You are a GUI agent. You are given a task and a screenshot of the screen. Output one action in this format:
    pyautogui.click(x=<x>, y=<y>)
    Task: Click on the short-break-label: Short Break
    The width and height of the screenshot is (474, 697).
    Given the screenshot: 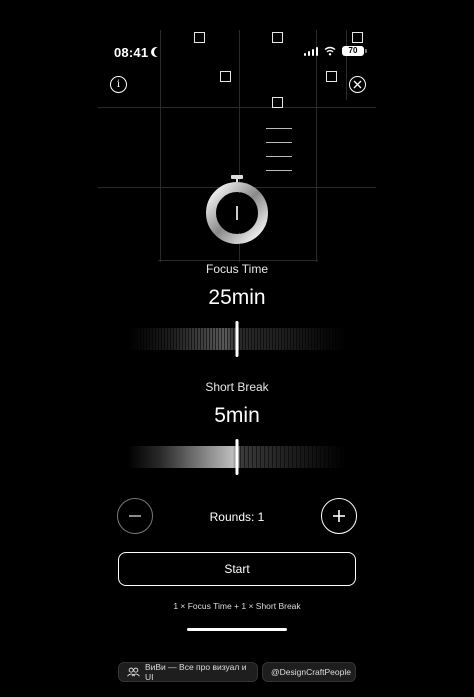 What is the action you would take?
    pyautogui.click(x=237, y=387)
    